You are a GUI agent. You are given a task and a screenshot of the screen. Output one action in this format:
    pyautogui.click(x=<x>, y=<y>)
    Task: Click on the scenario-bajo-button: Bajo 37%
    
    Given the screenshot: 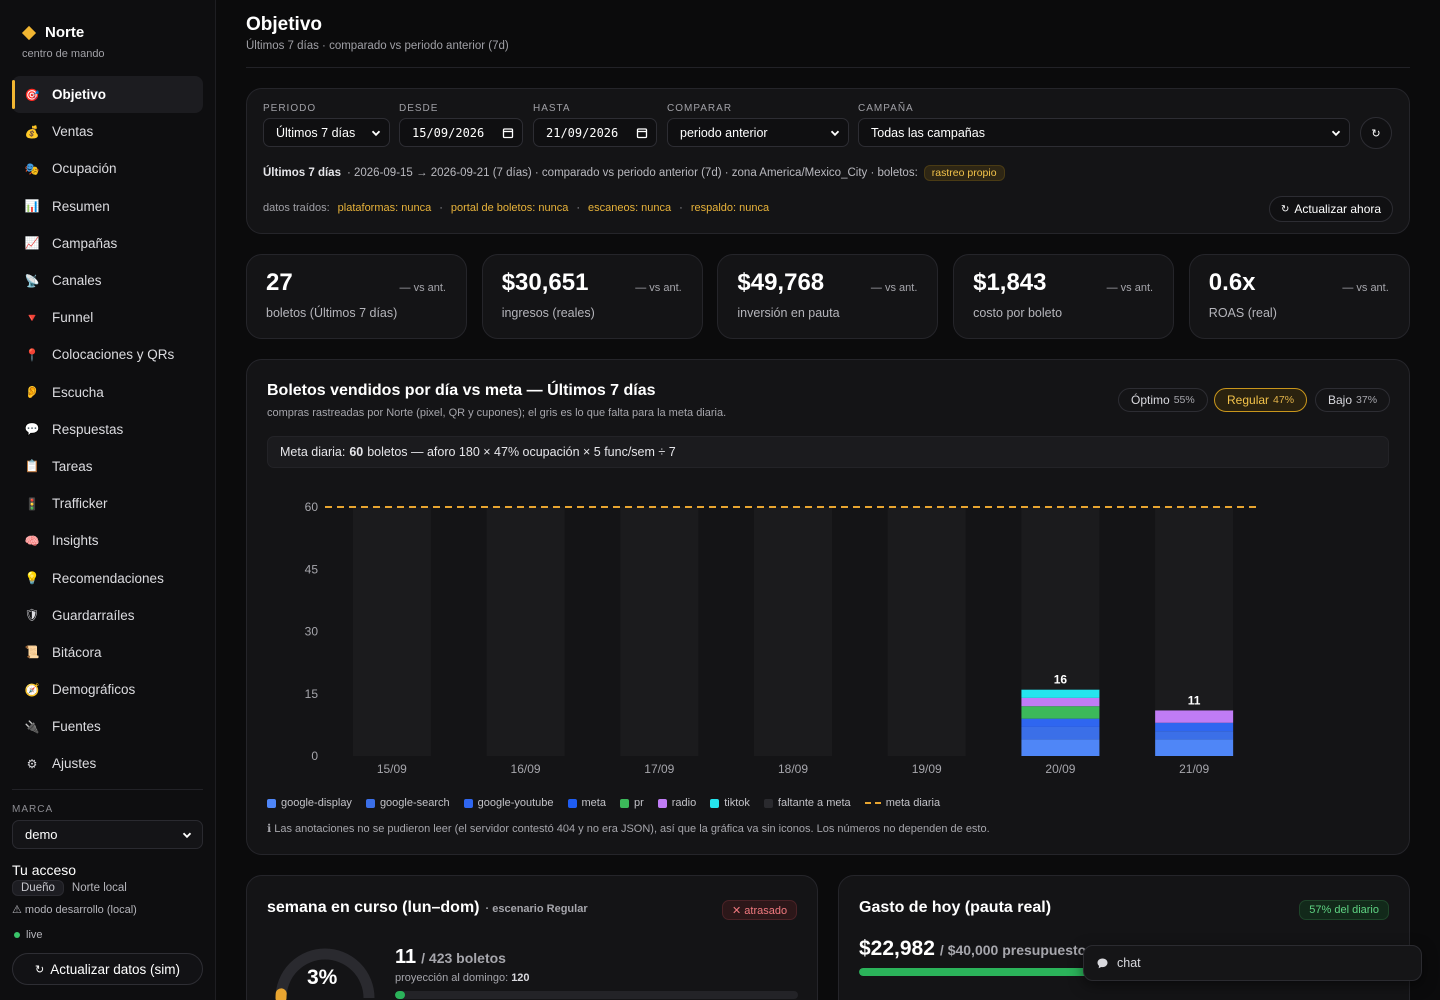 What is the action you would take?
    pyautogui.click(x=1353, y=400)
    